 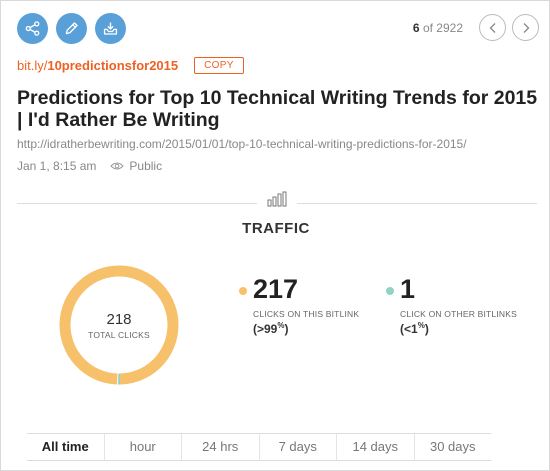 I want to click on time-range-tabs: All time hour 24 hrs 7 days 14 days 30 days, so click(x=259, y=447).